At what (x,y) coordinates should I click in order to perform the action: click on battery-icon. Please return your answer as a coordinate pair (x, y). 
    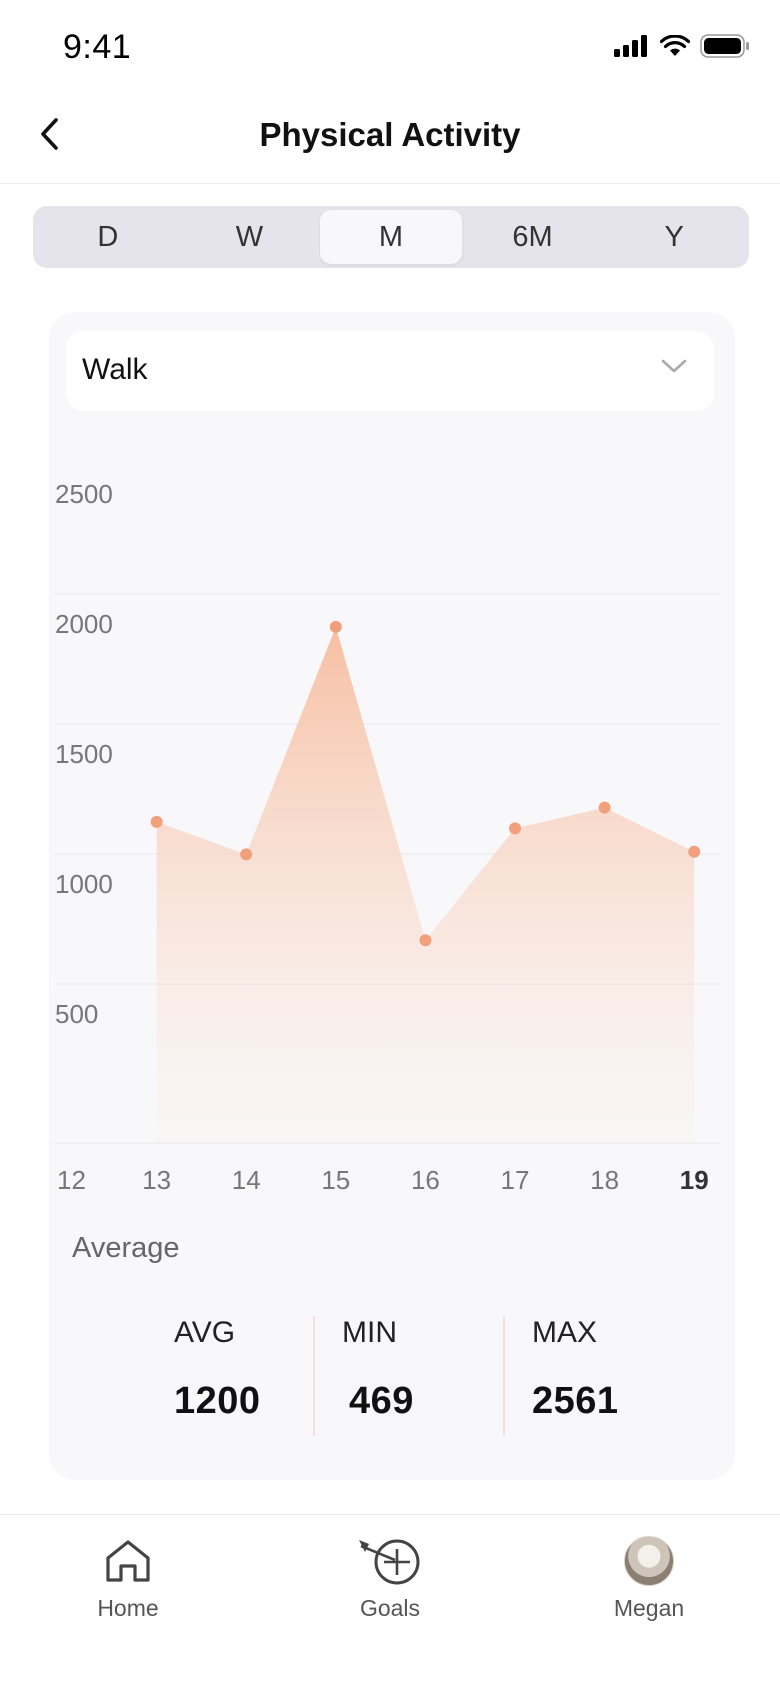
    Looking at the image, I should click on (724, 46).